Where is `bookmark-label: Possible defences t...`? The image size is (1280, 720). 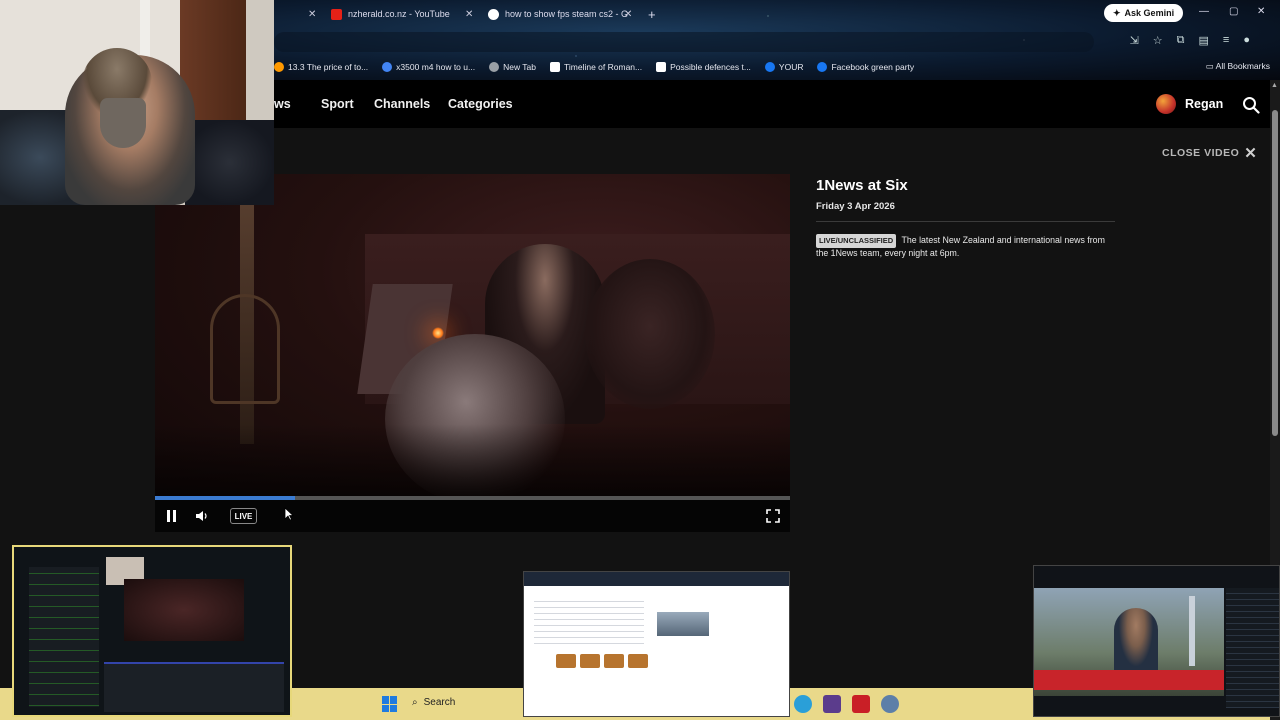
bookmark-label: Possible defences t... is located at coordinates (710, 67).